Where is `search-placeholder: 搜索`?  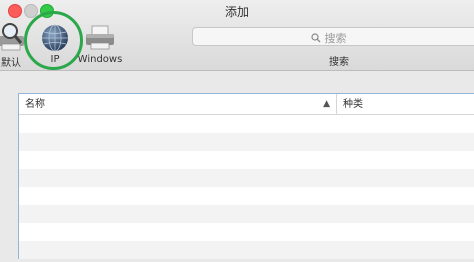
search-placeholder: 搜索 is located at coordinates (335, 38).